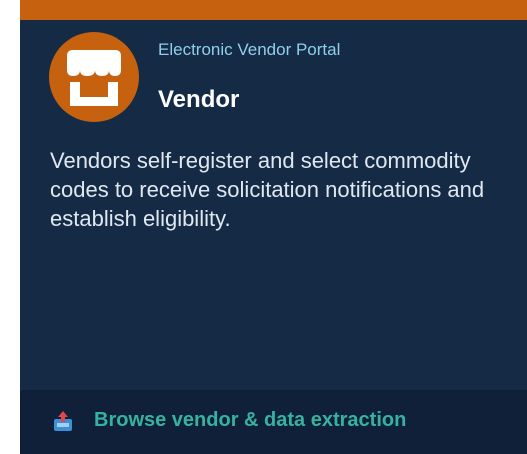 The height and width of the screenshot is (454, 527). I want to click on card-subtitle: Electronic Vendor Portal, so click(249, 49).